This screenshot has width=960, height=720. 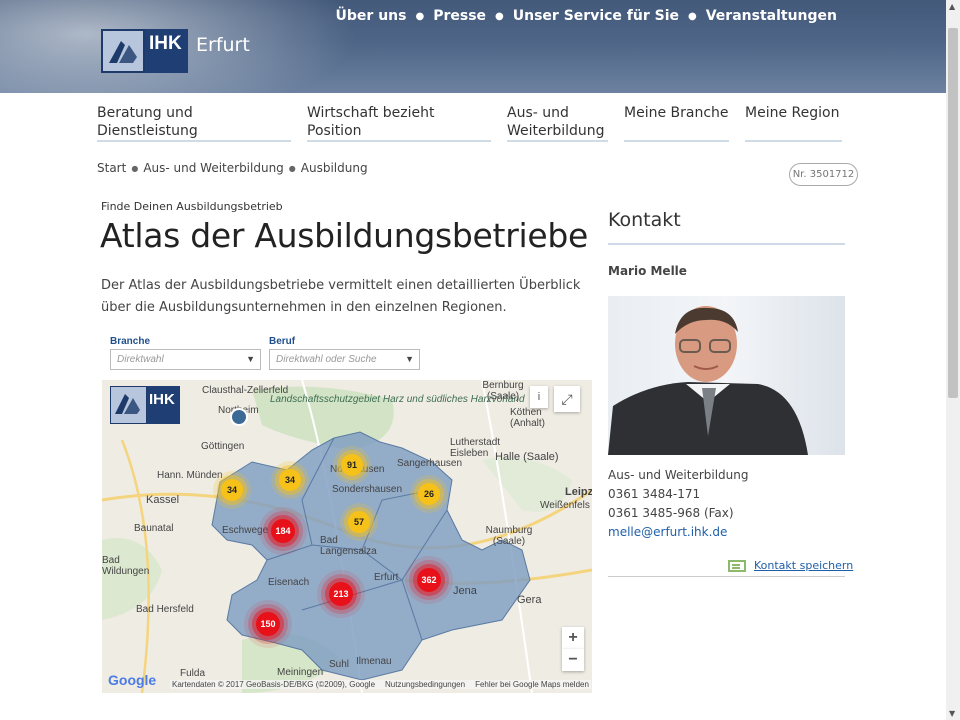 I want to click on beruf-placeholder: Direktwahl oder Suche, so click(x=326, y=359).